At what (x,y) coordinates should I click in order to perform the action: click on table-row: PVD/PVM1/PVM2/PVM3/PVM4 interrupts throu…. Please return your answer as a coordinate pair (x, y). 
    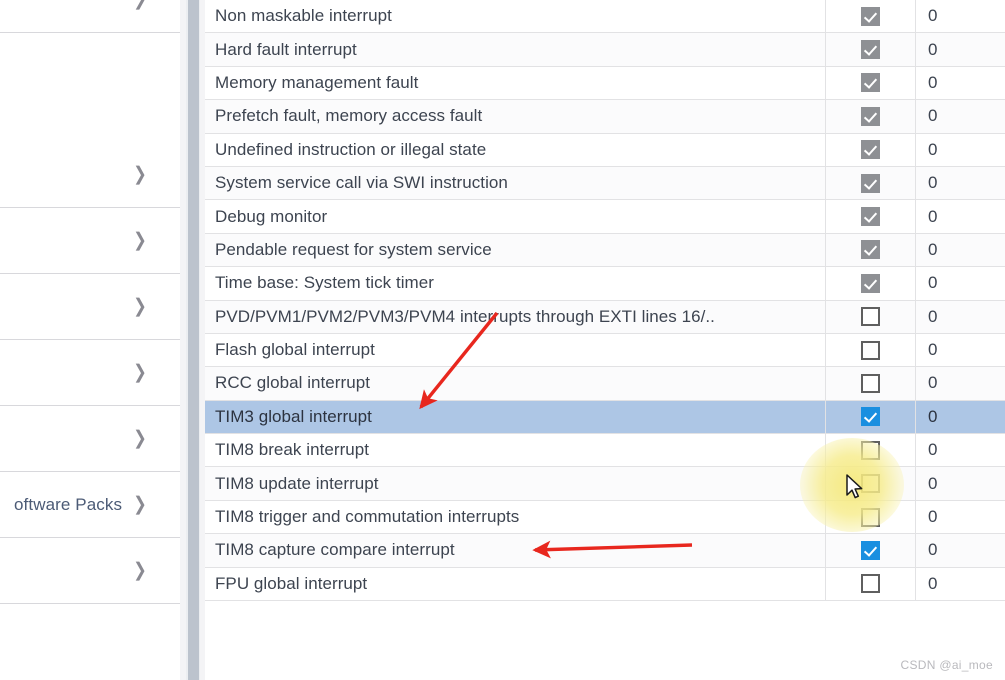
    Looking at the image, I should click on (605, 317).